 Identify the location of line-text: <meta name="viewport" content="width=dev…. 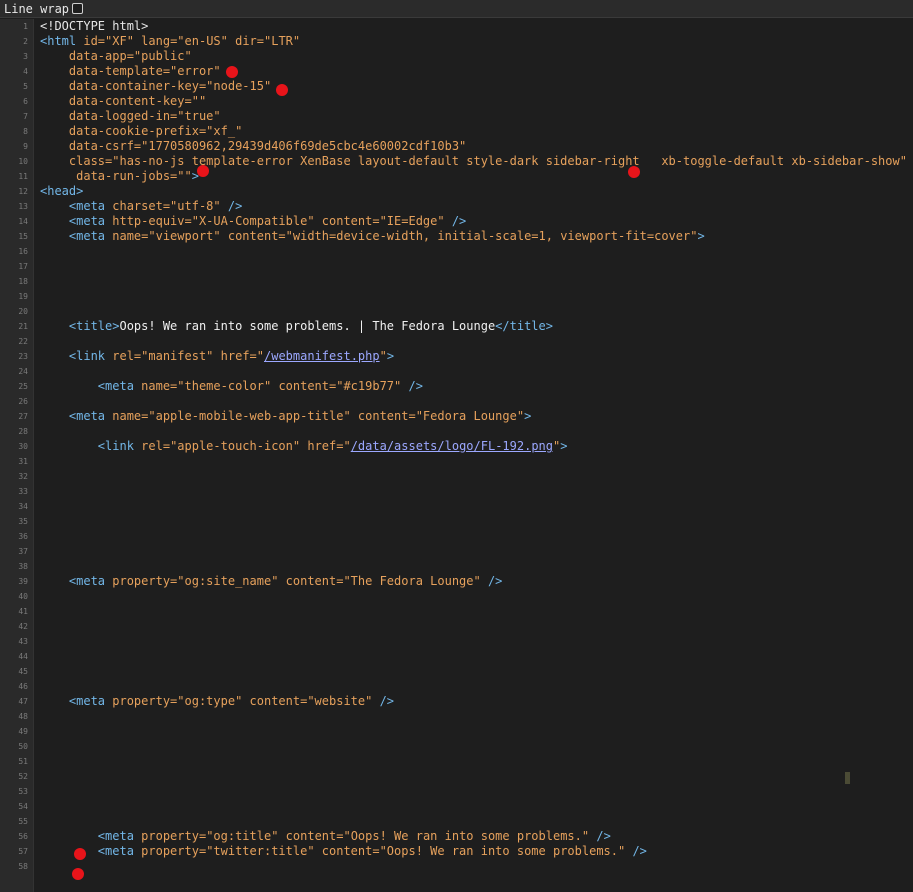
(372, 236).